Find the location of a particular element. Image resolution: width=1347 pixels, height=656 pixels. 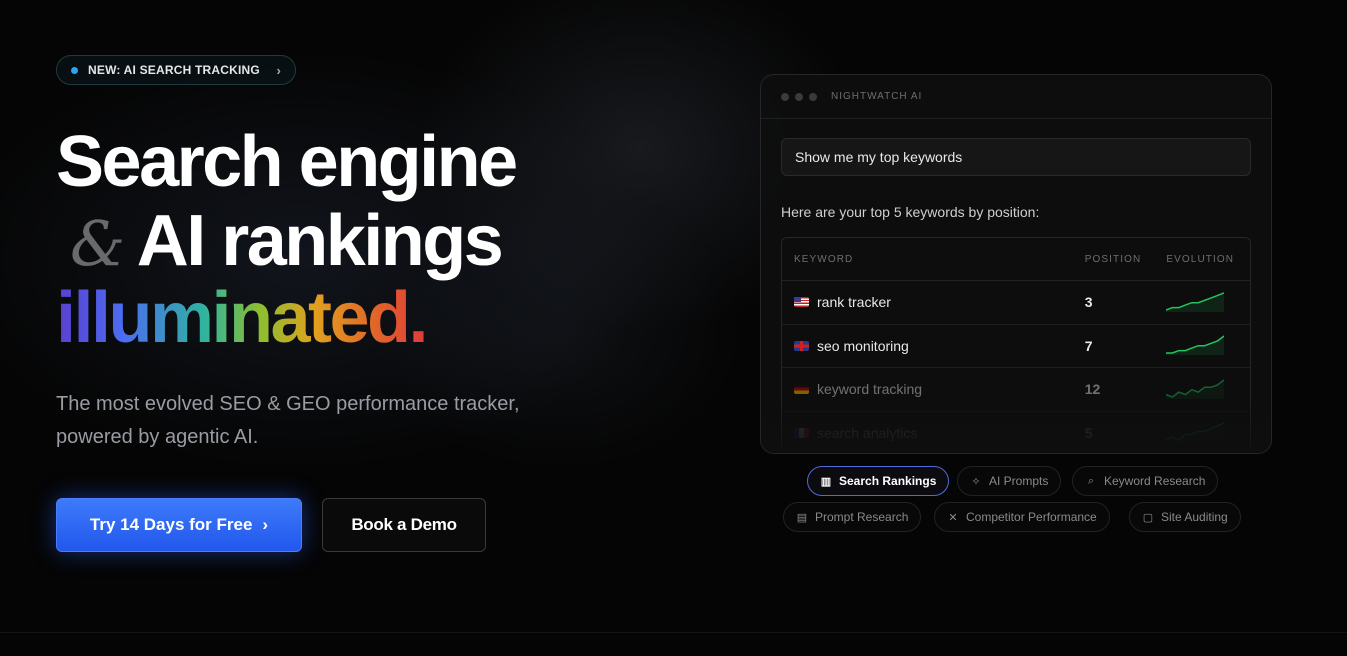

chat-prompt: Show me my top keywords is located at coordinates (1016, 157).